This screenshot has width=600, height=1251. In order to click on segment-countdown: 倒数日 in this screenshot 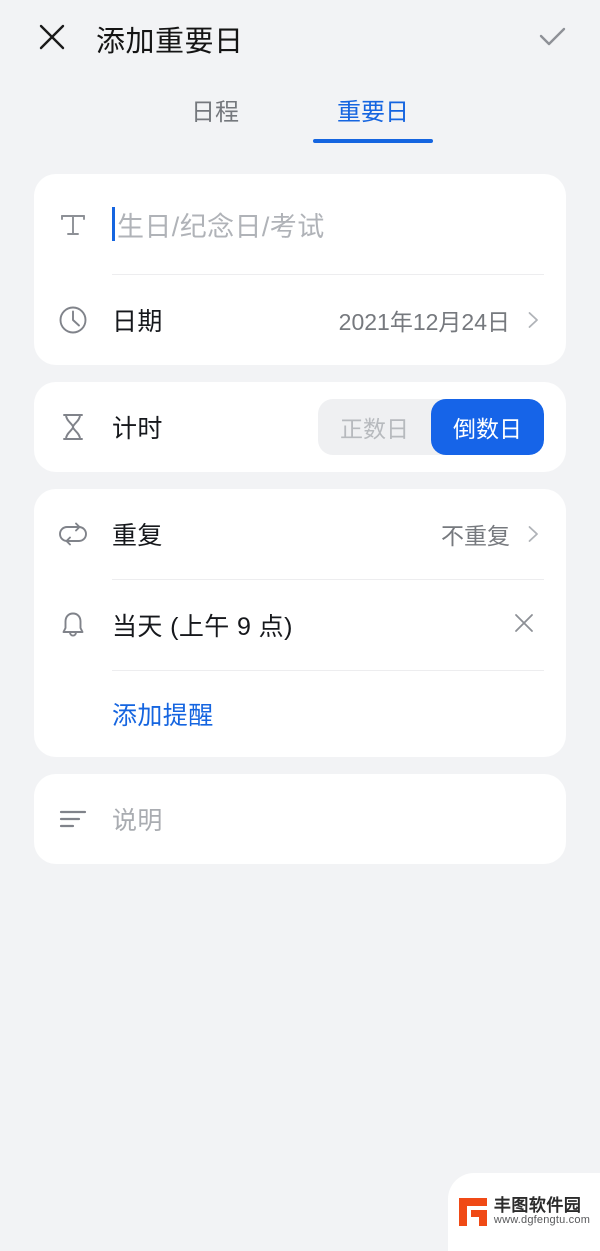, I will do `click(487, 427)`.